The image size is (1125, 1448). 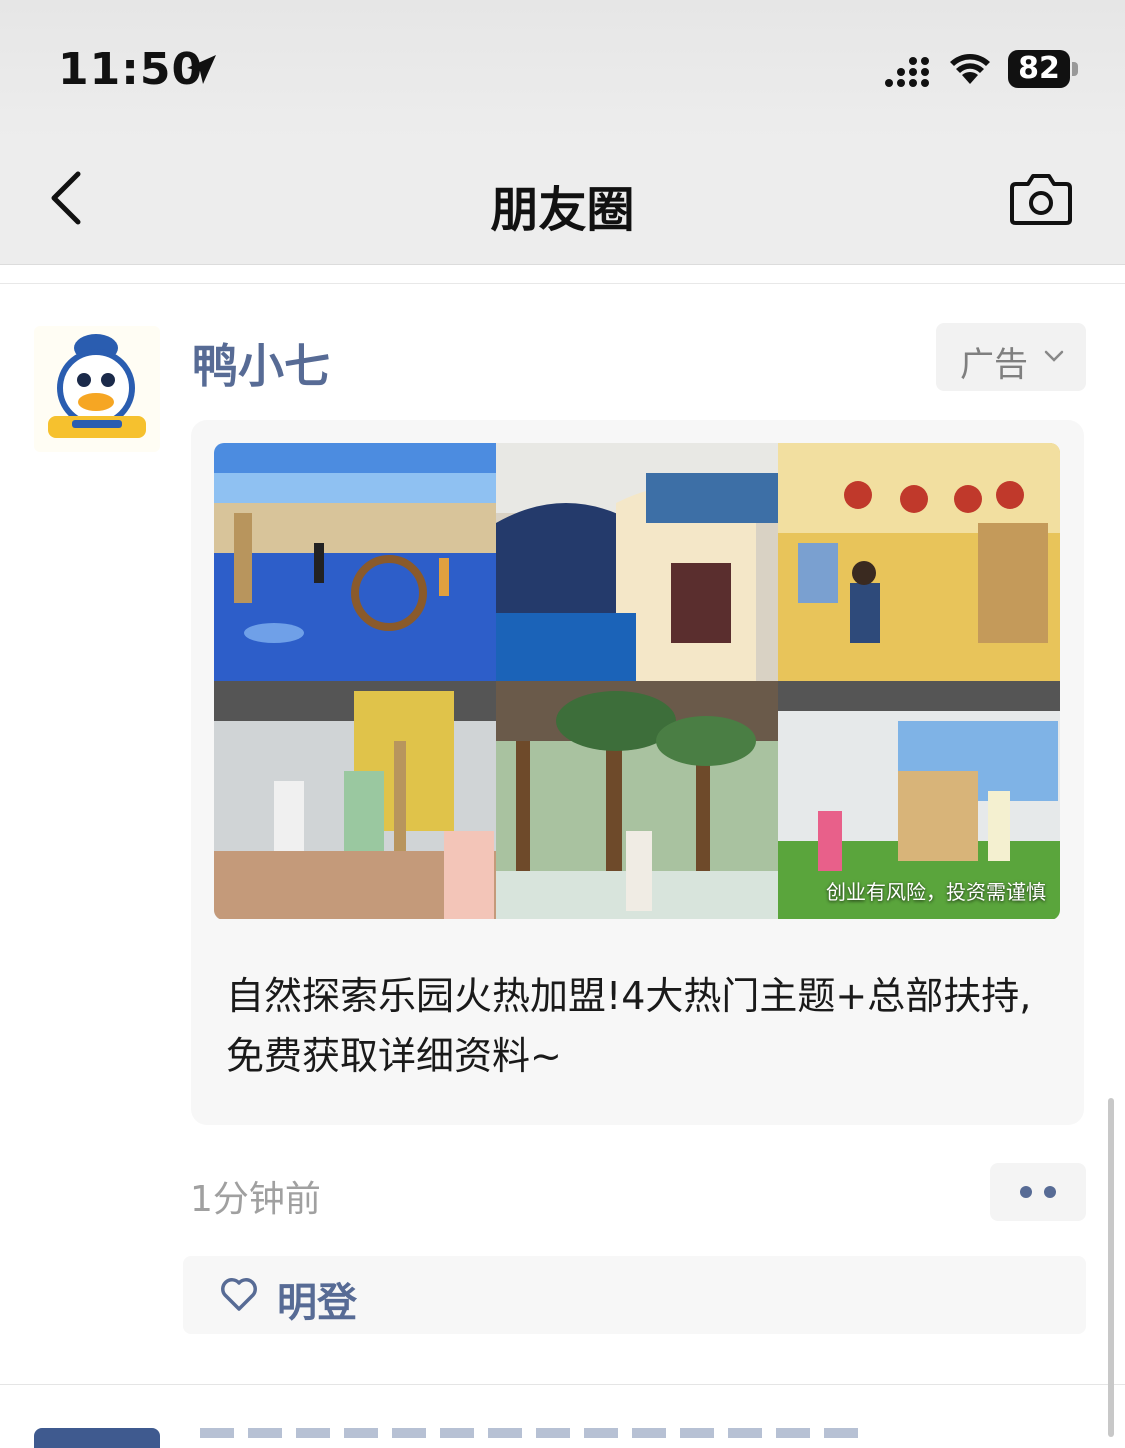 What do you see at coordinates (255, 1199) in the screenshot?
I see `post-timestamp: 1分钟前` at bounding box center [255, 1199].